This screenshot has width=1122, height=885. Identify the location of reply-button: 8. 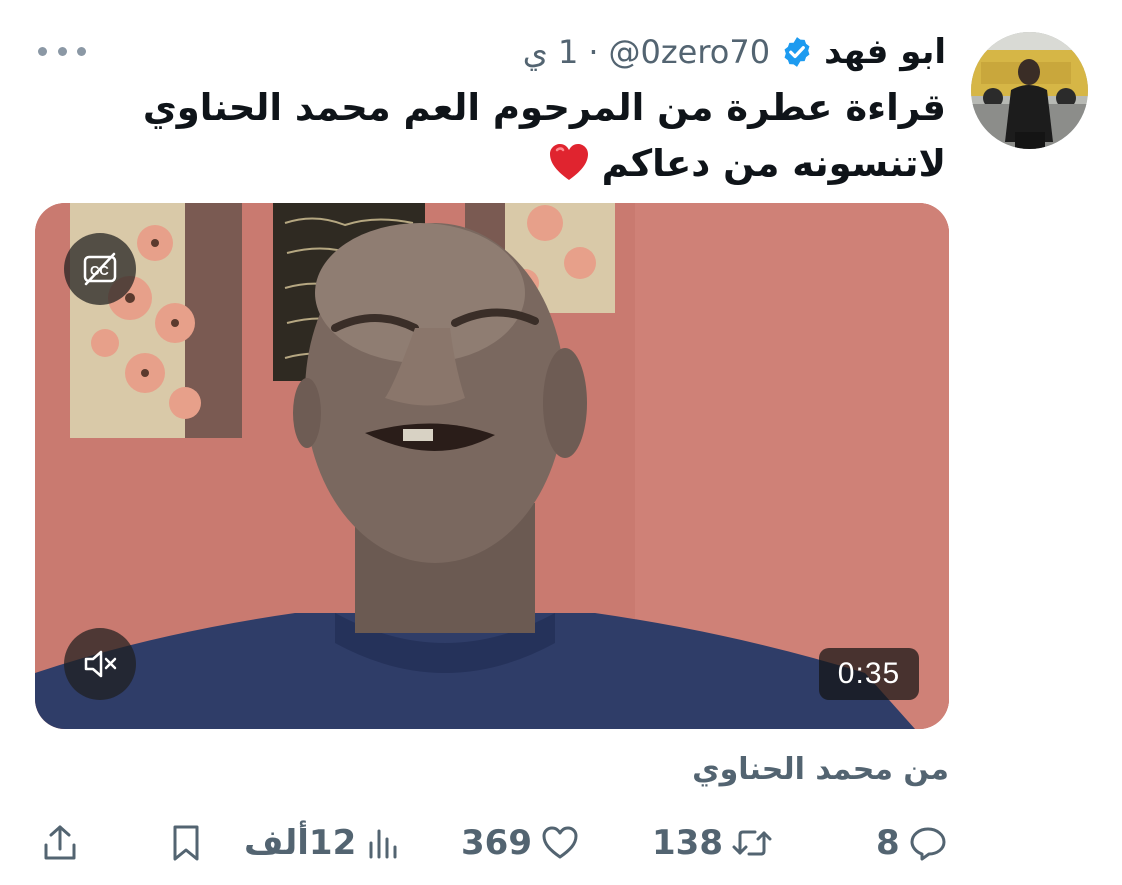
(912, 843).